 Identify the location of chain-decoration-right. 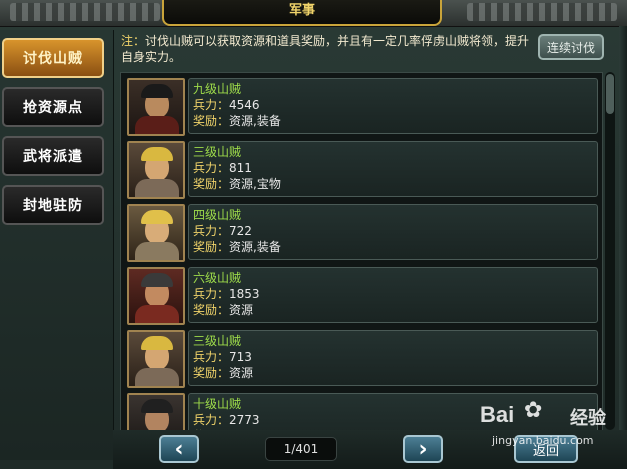
(542, 12).